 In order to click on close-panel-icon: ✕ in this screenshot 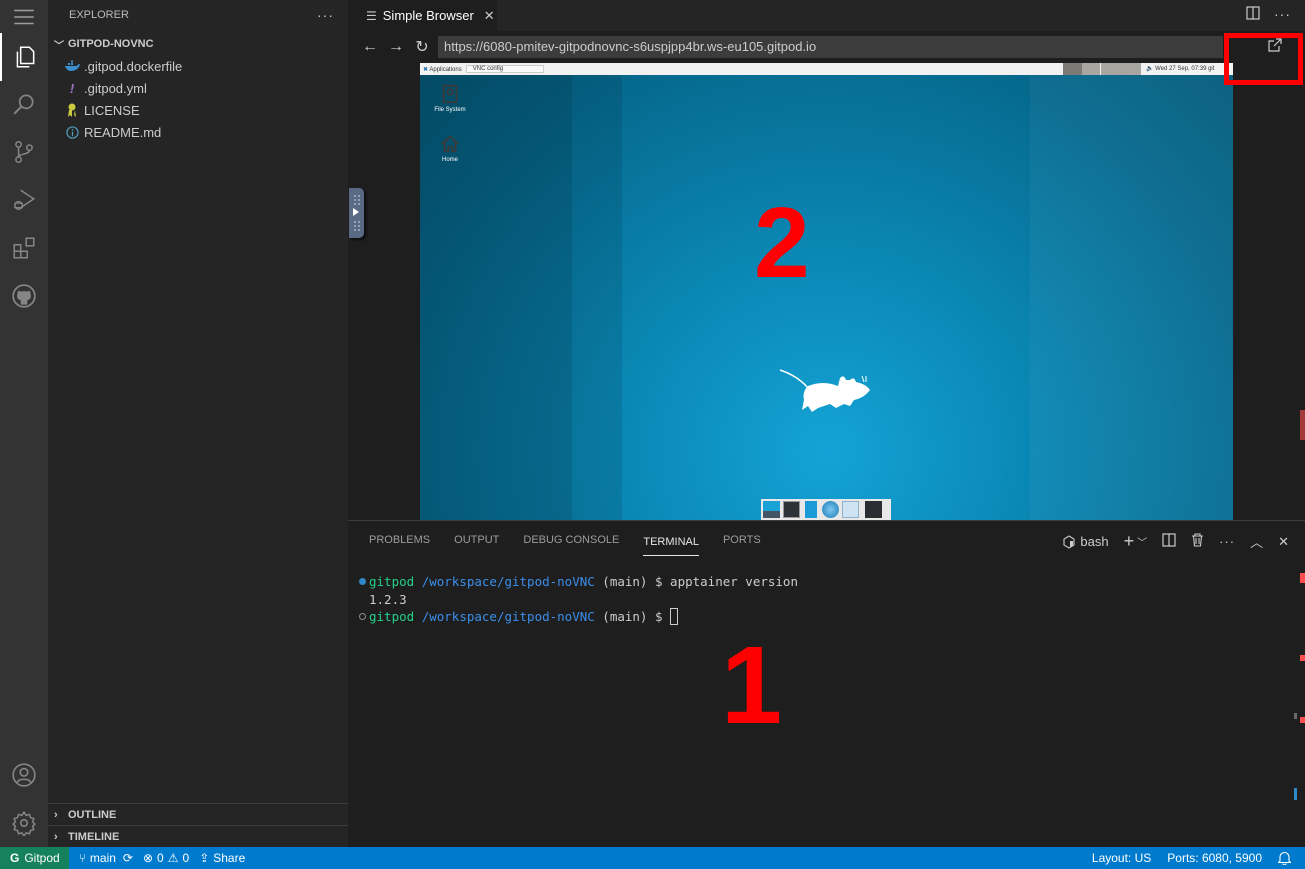, I will do `click(1283, 542)`.